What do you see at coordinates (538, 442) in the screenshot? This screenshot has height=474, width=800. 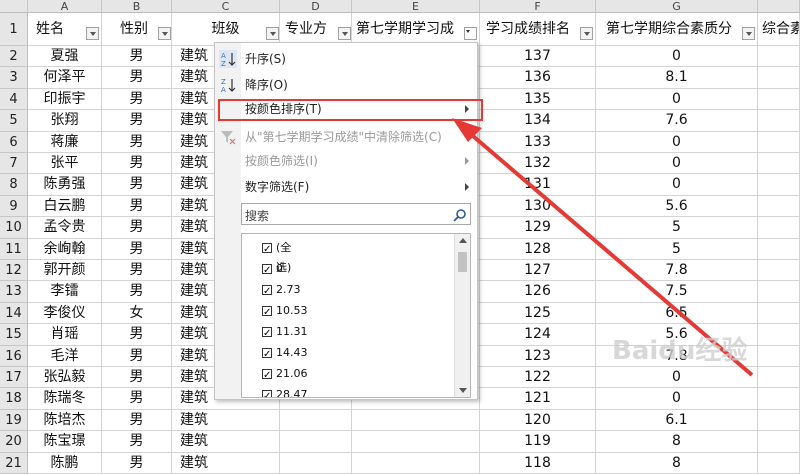 I see `cell-rank: 119` at bounding box center [538, 442].